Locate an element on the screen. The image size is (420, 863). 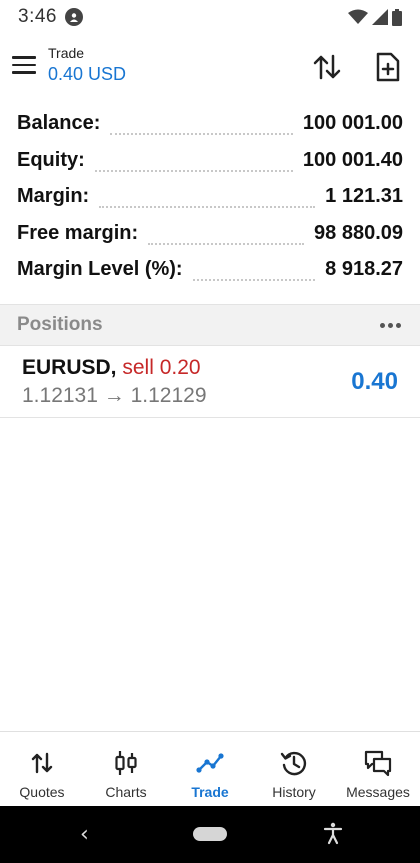
summary-row-margin-level: Margin Level (%): 8 918.27 is located at coordinates (210, 276).